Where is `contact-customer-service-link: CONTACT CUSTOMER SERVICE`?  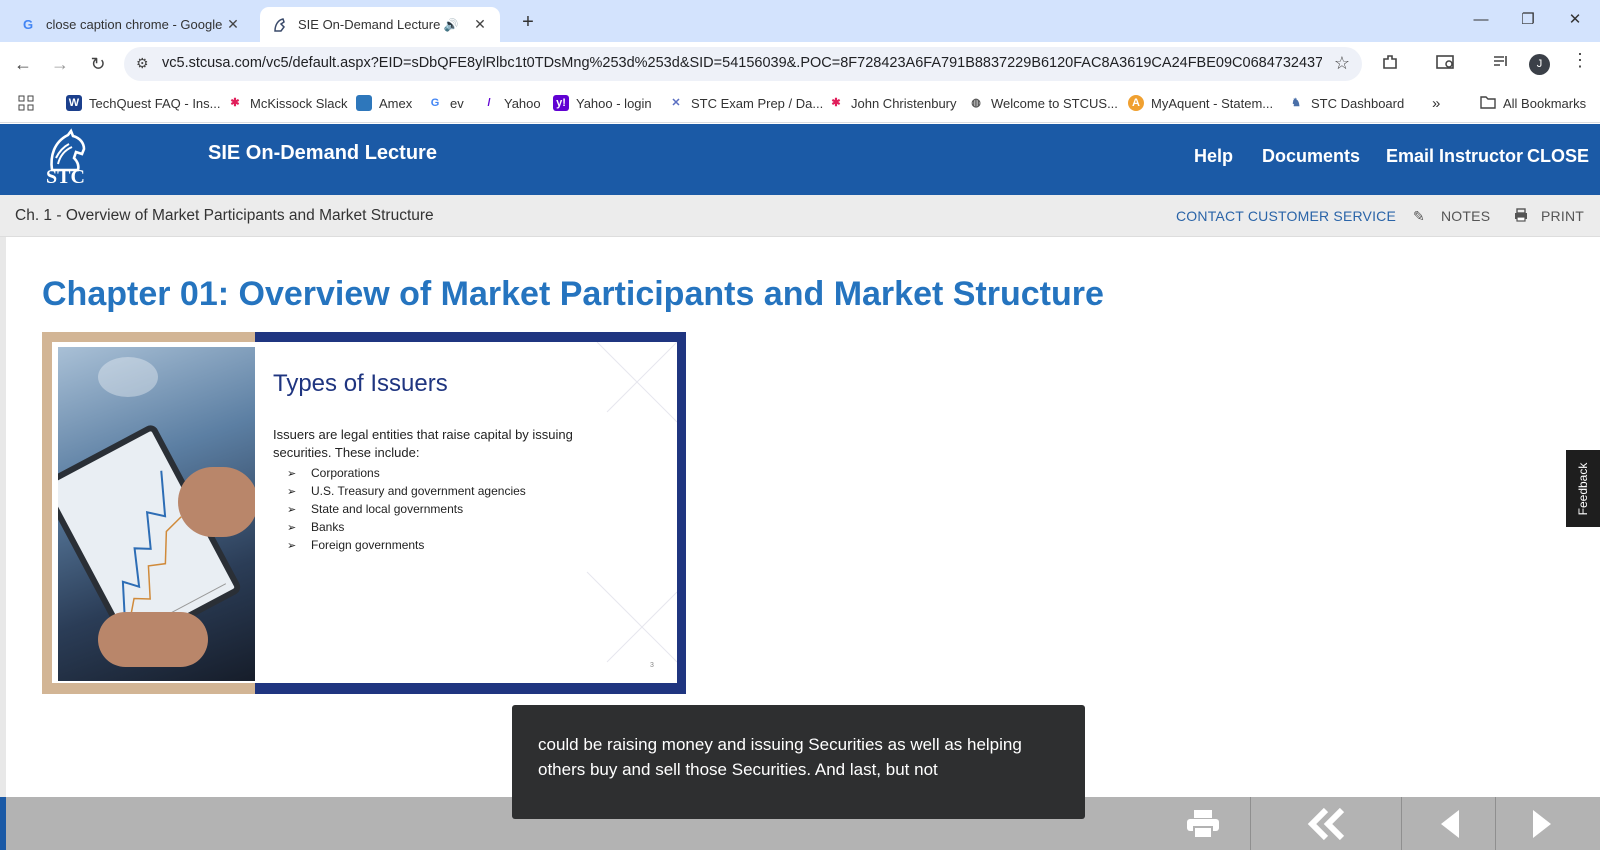
contact-customer-service-link: CONTACT CUSTOMER SERVICE is located at coordinates (1286, 216).